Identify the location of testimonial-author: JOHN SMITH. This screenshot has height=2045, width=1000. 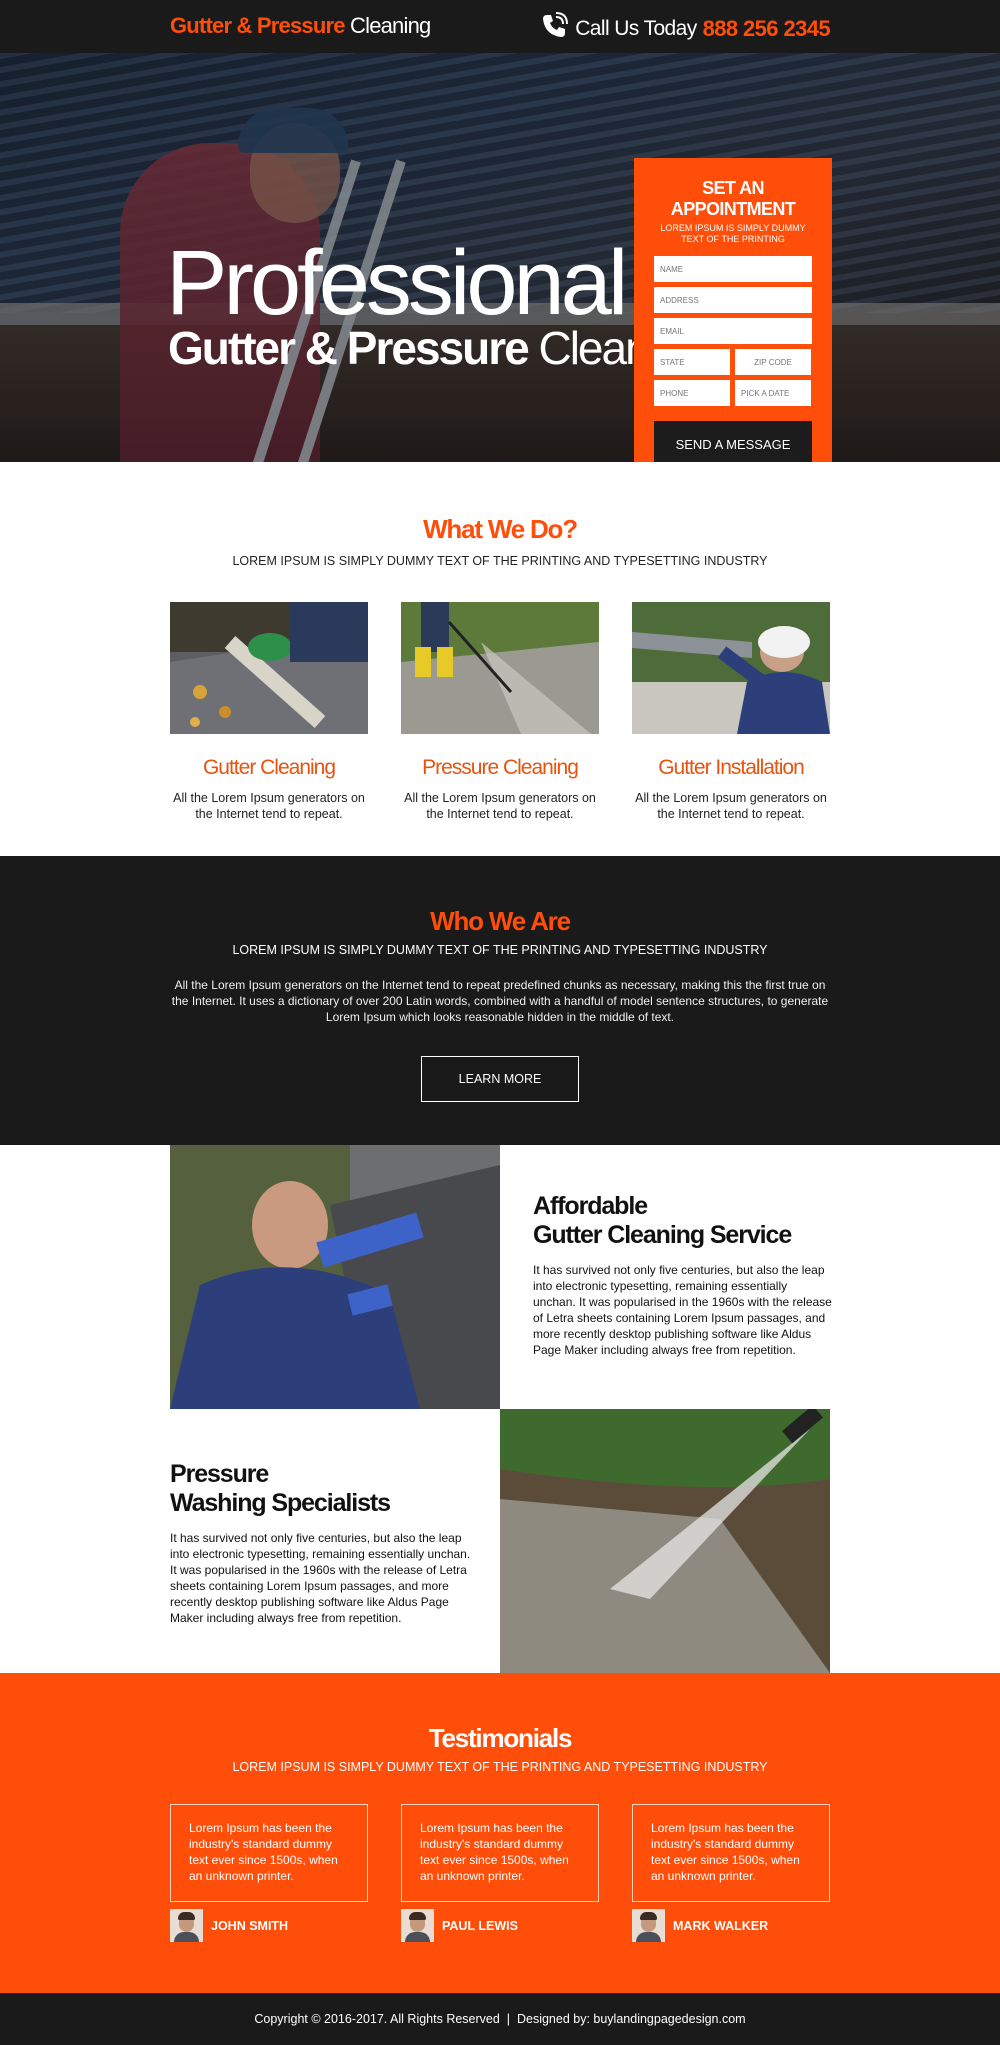
(269, 1925).